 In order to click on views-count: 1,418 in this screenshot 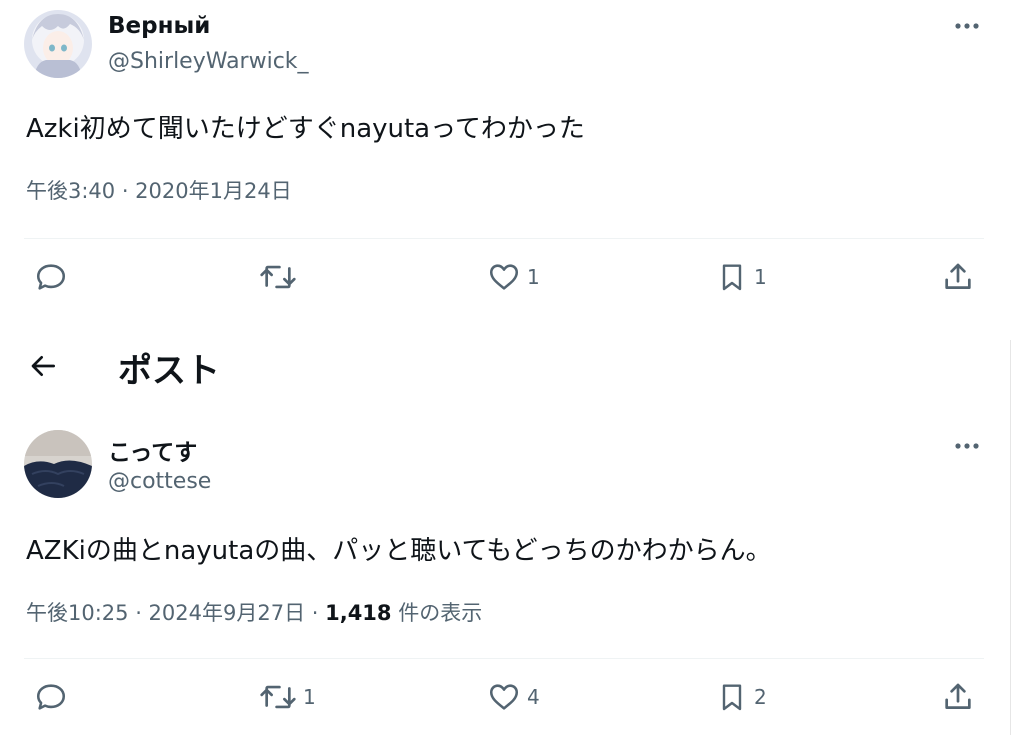, I will do `click(358, 613)`.